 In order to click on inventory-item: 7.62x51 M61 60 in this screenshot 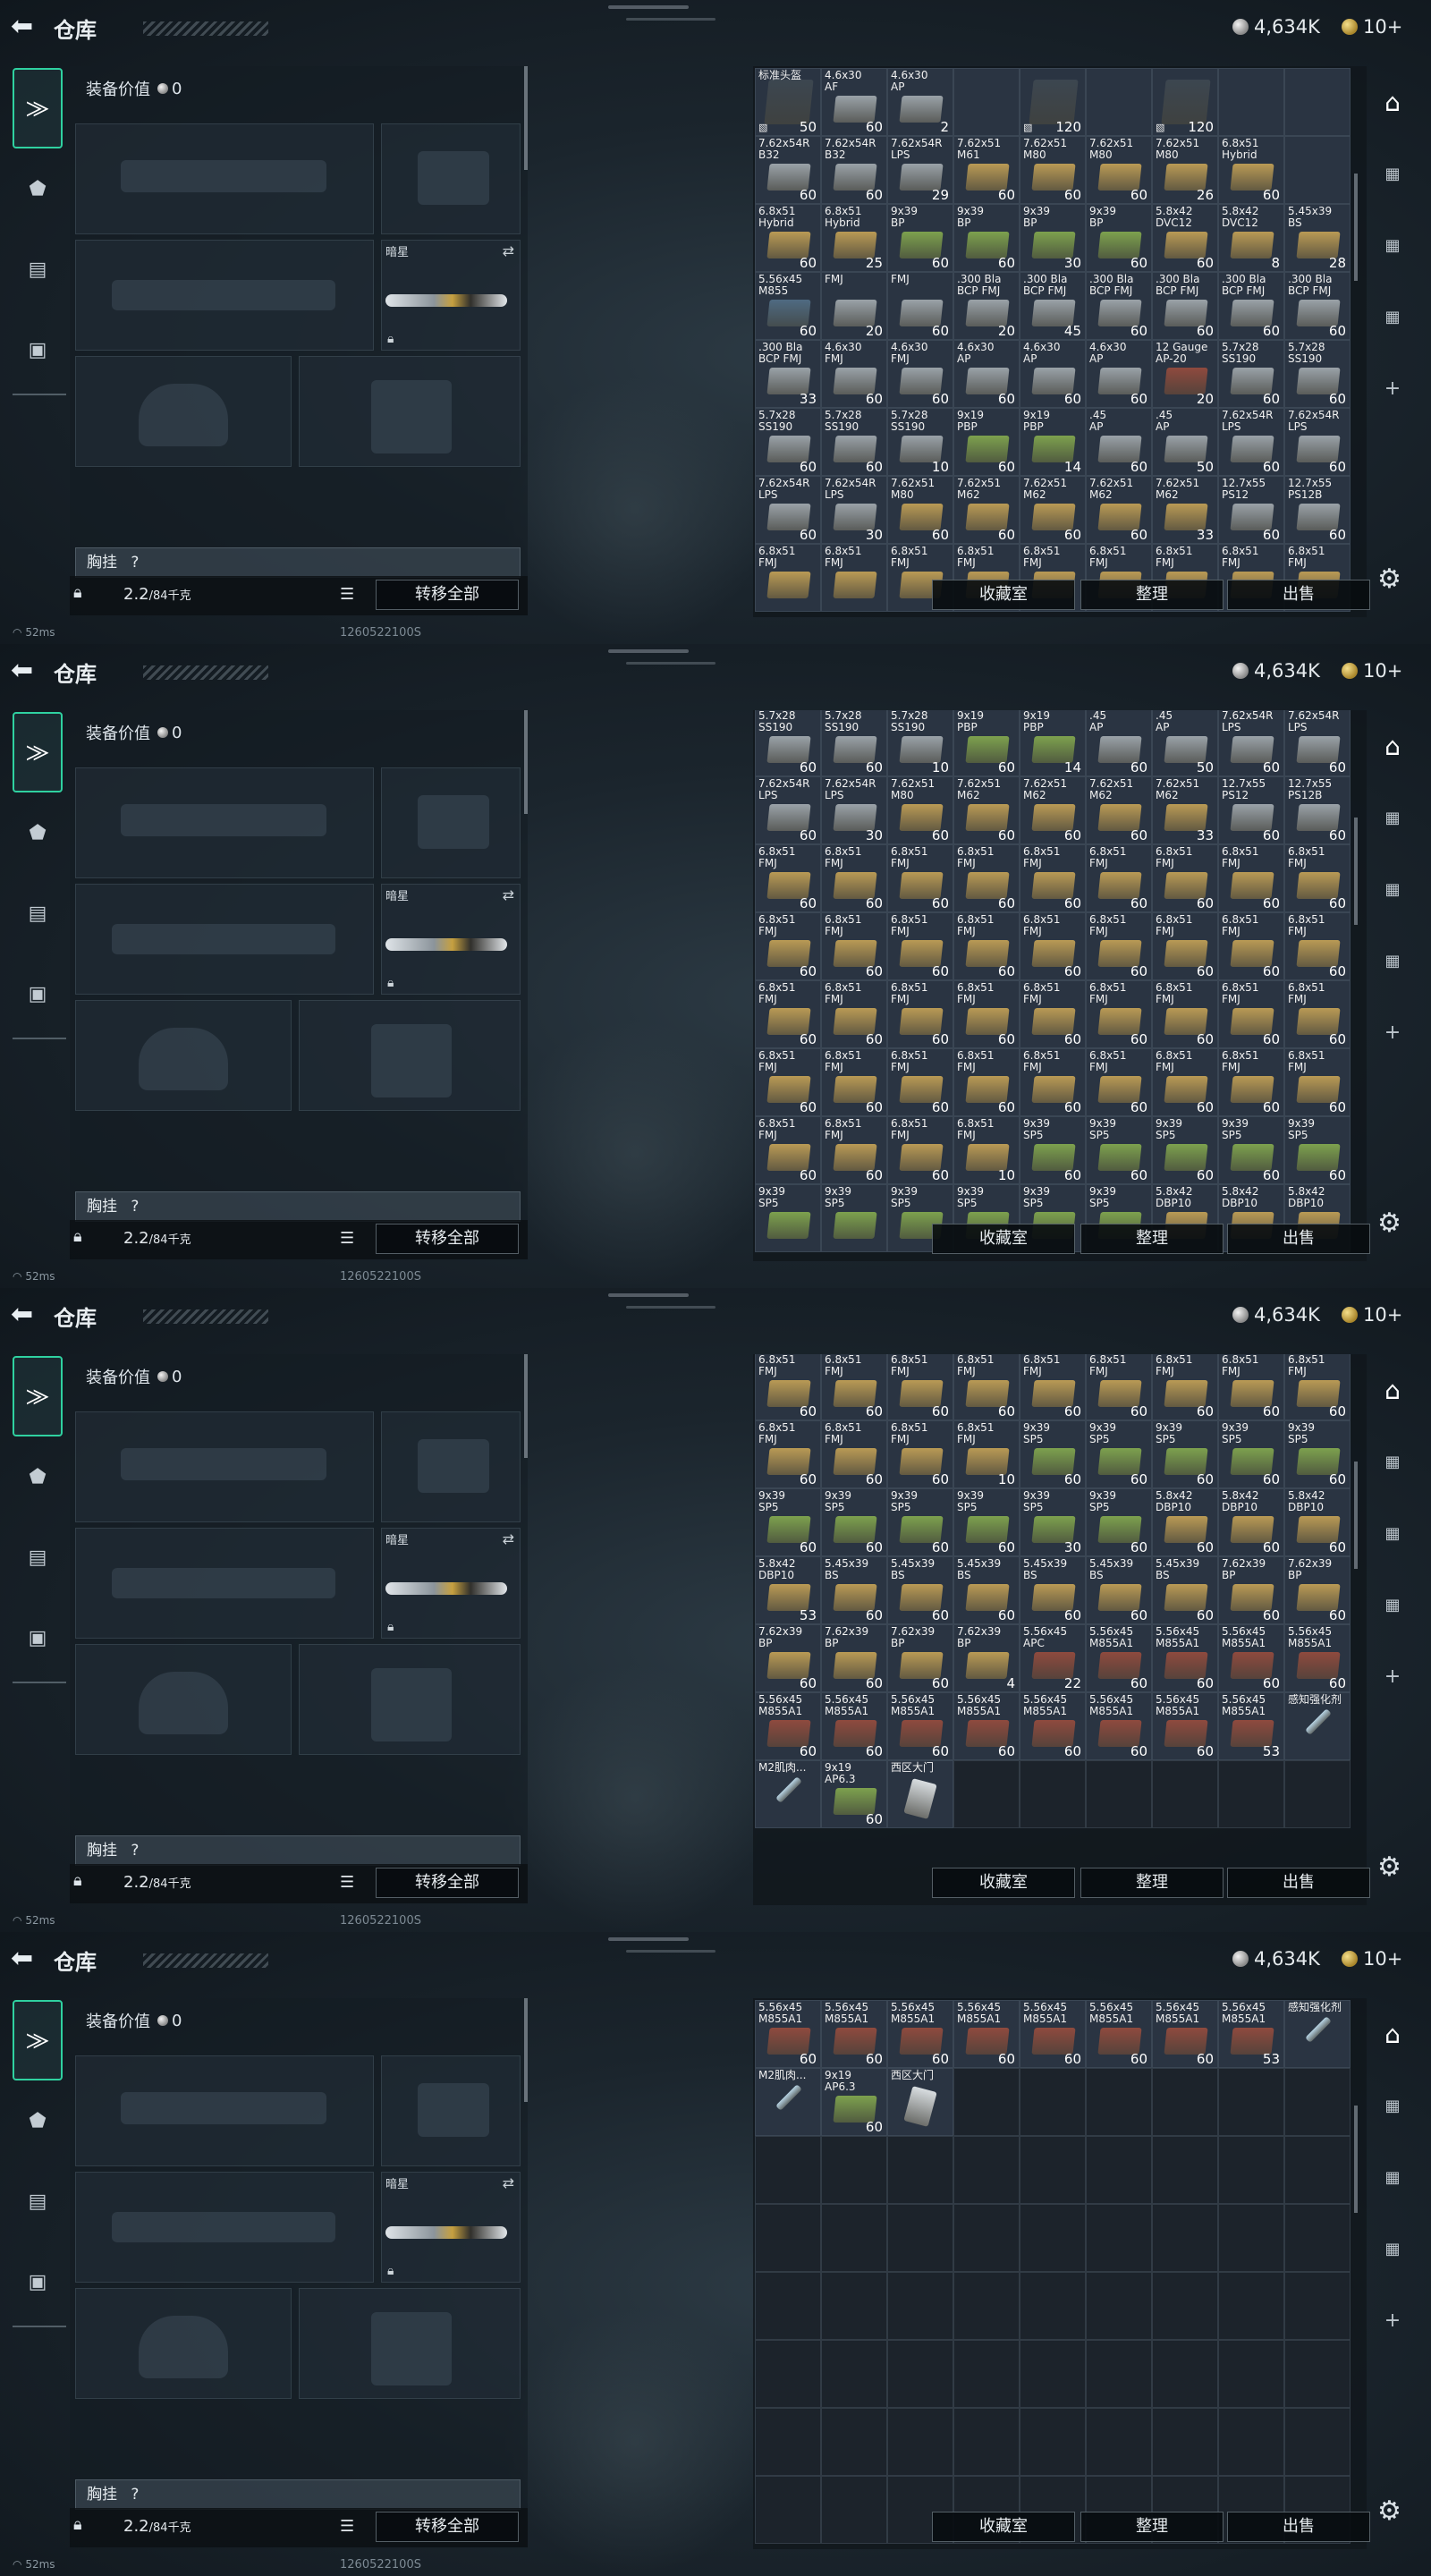, I will do `click(986, 170)`.